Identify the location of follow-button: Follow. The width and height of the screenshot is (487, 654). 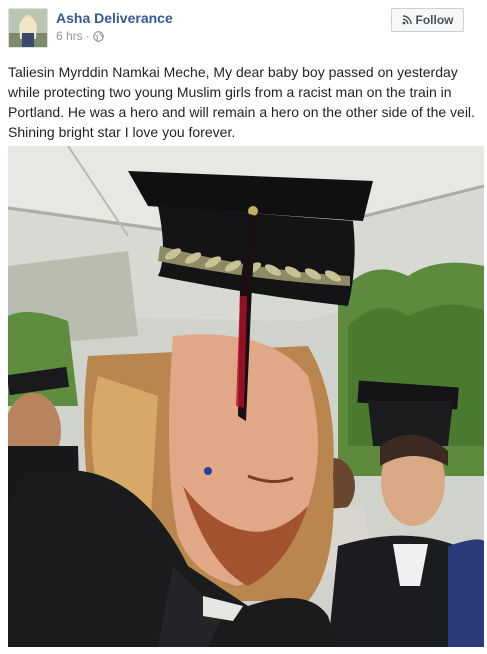
(427, 20).